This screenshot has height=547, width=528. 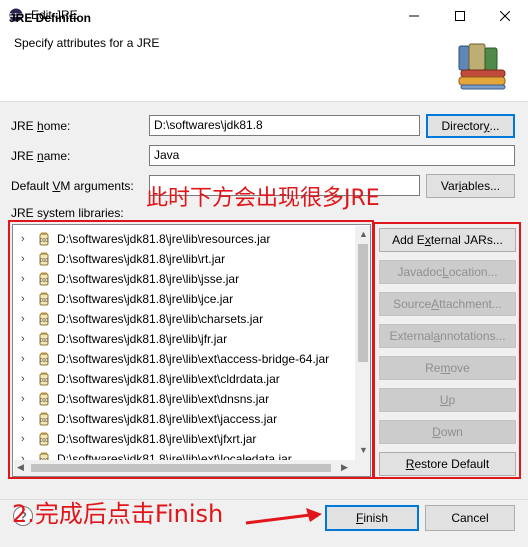 What do you see at coordinates (72, 186) in the screenshot?
I see `vm-arguments-label: Default VM arguments:` at bounding box center [72, 186].